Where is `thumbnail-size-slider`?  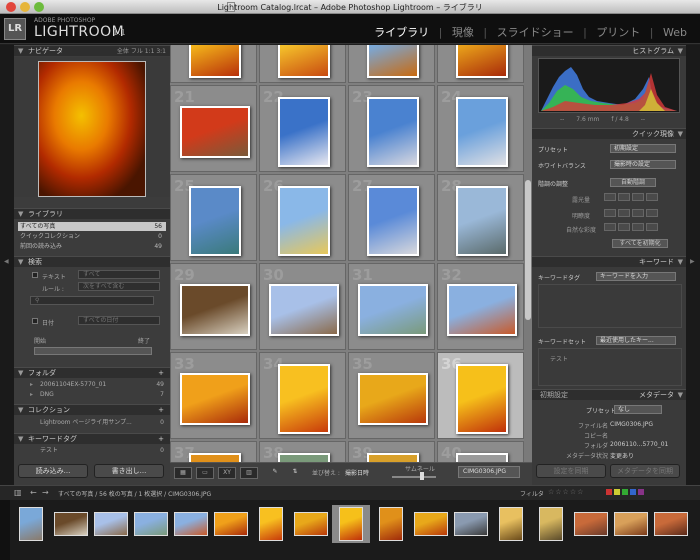 thumbnail-size-slider is located at coordinates (414, 477).